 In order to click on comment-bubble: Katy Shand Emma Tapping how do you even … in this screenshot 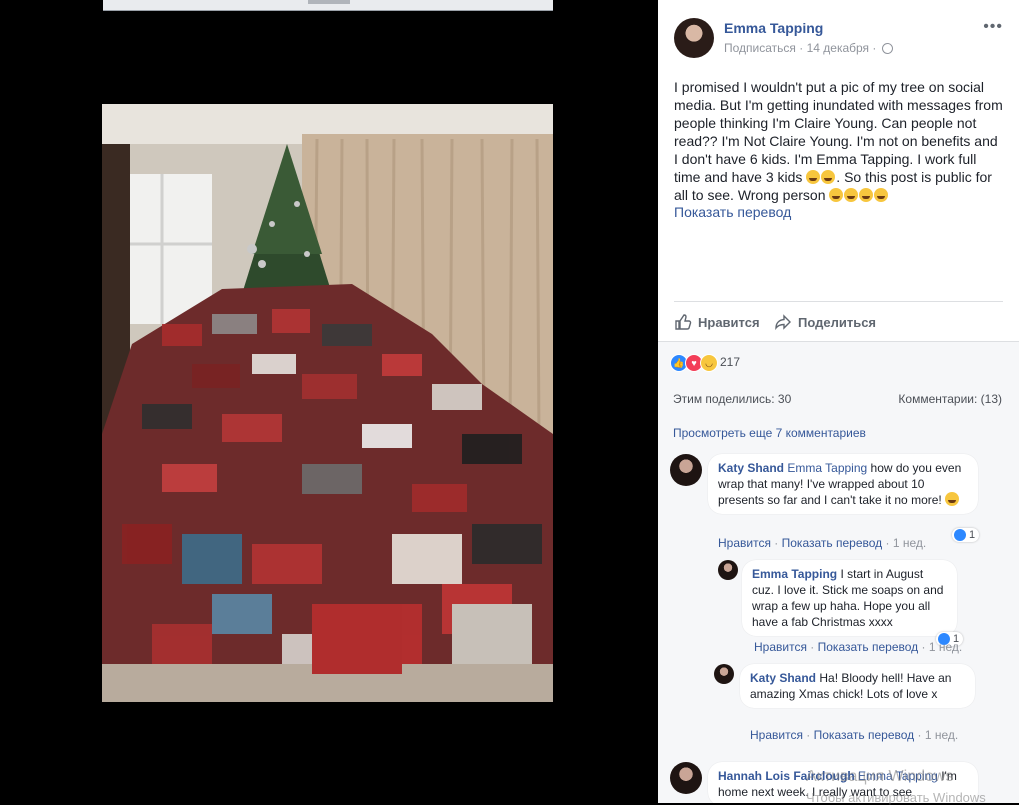, I will do `click(843, 484)`.